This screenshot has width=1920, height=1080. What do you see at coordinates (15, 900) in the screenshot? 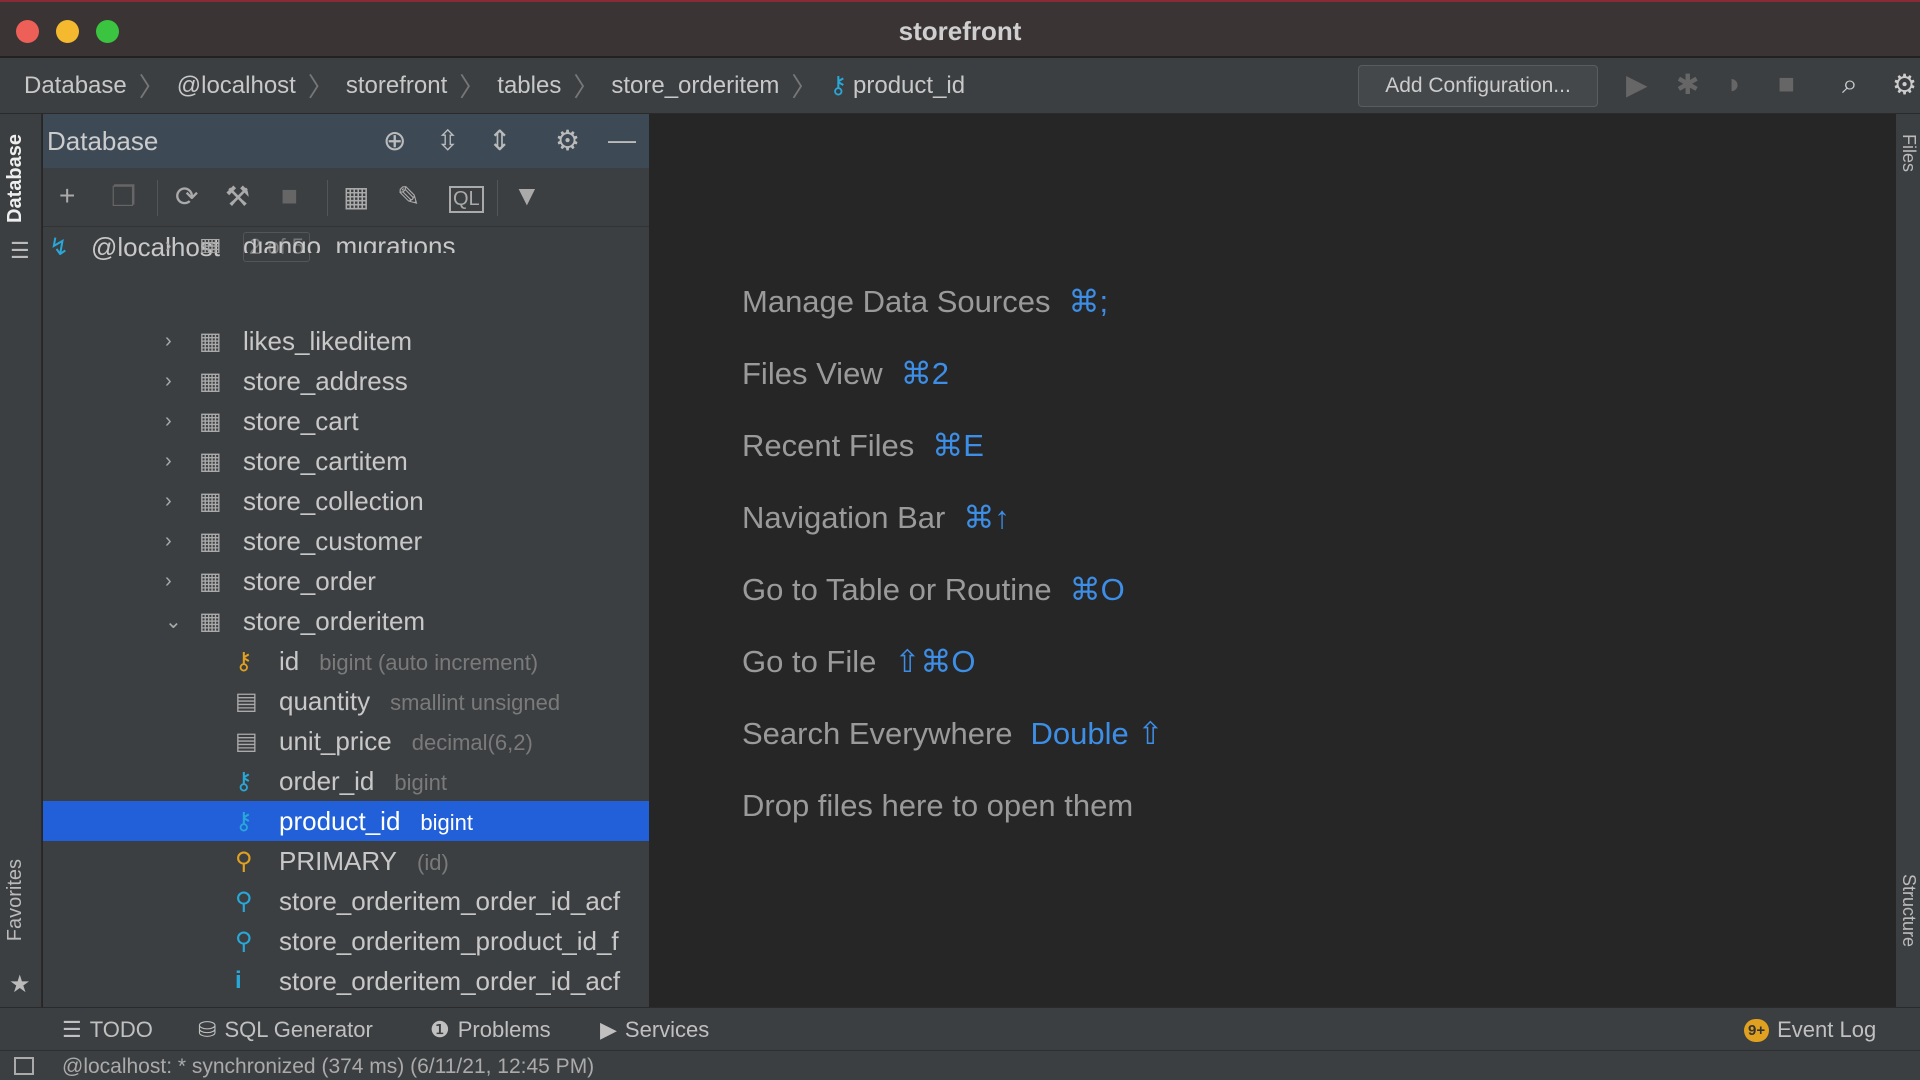
I see `side-tab-favorites: Favorites` at bounding box center [15, 900].